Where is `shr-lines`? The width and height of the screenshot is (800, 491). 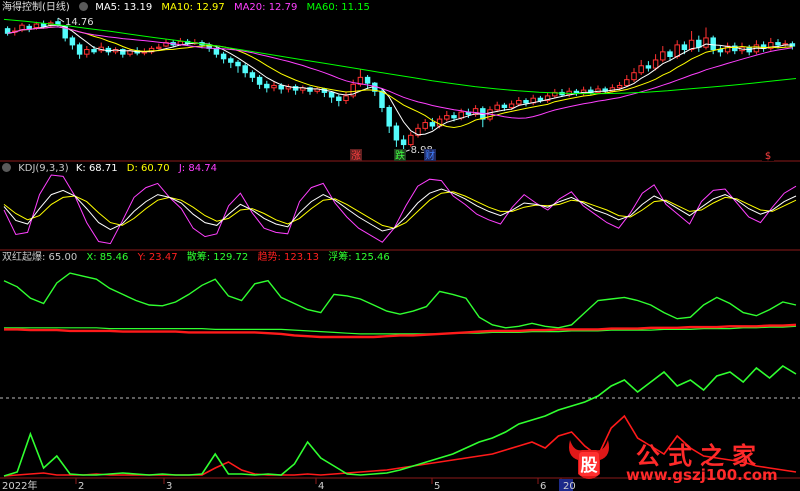 shr-lines is located at coordinates (400, 305).